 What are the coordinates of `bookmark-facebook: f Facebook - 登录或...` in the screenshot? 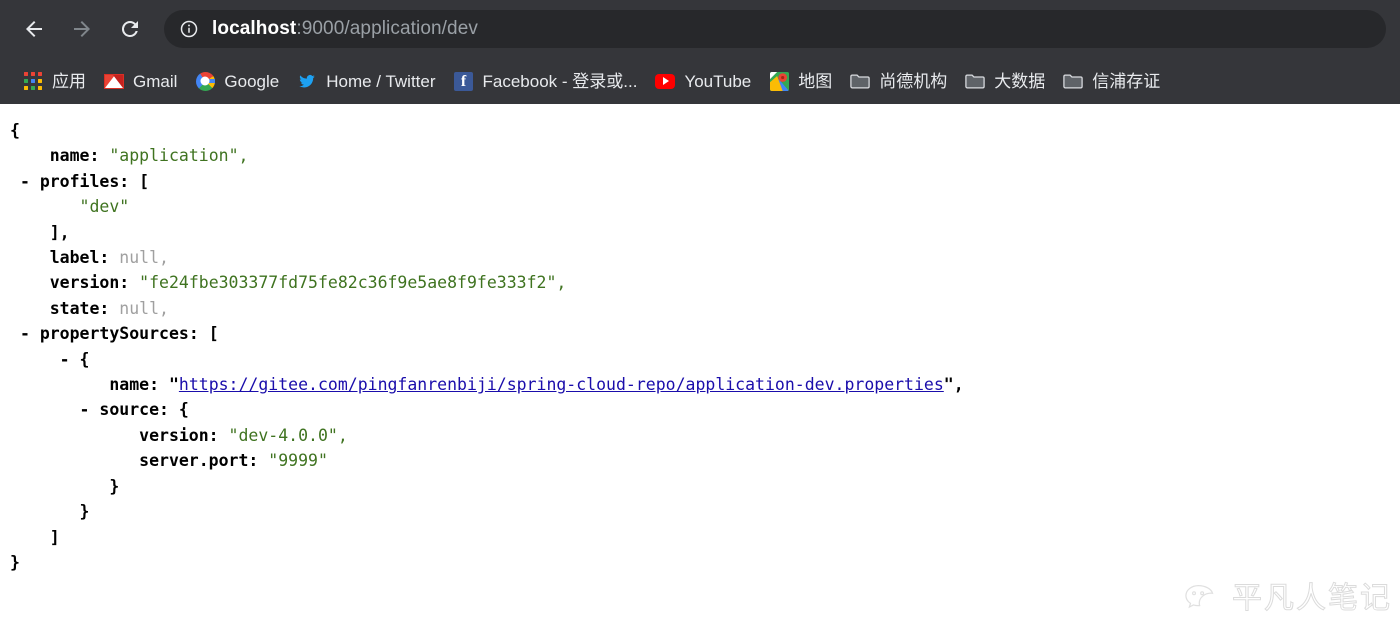 It's located at (546, 81).